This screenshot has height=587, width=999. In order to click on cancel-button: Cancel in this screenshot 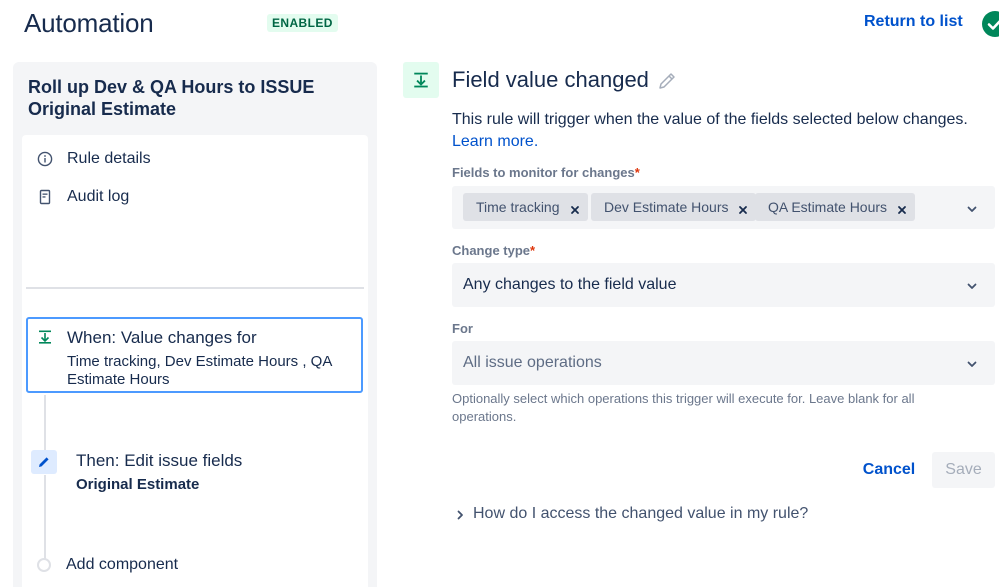, I will do `click(889, 470)`.